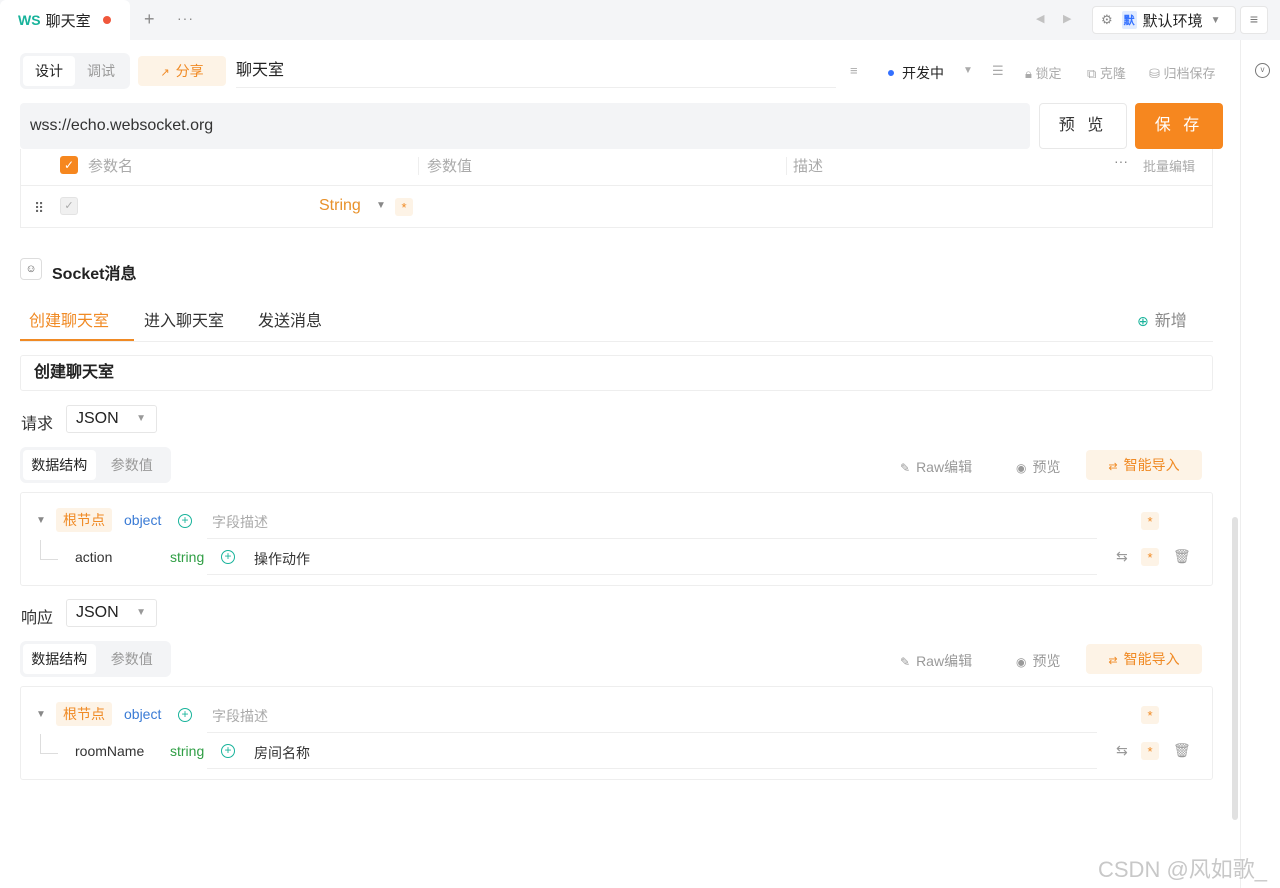 The width and height of the screenshot is (1280, 888). What do you see at coordinates (290, 319) in the screenshot?
I see `tab-send-message: 发送消息` at bounding box center [290, 319].